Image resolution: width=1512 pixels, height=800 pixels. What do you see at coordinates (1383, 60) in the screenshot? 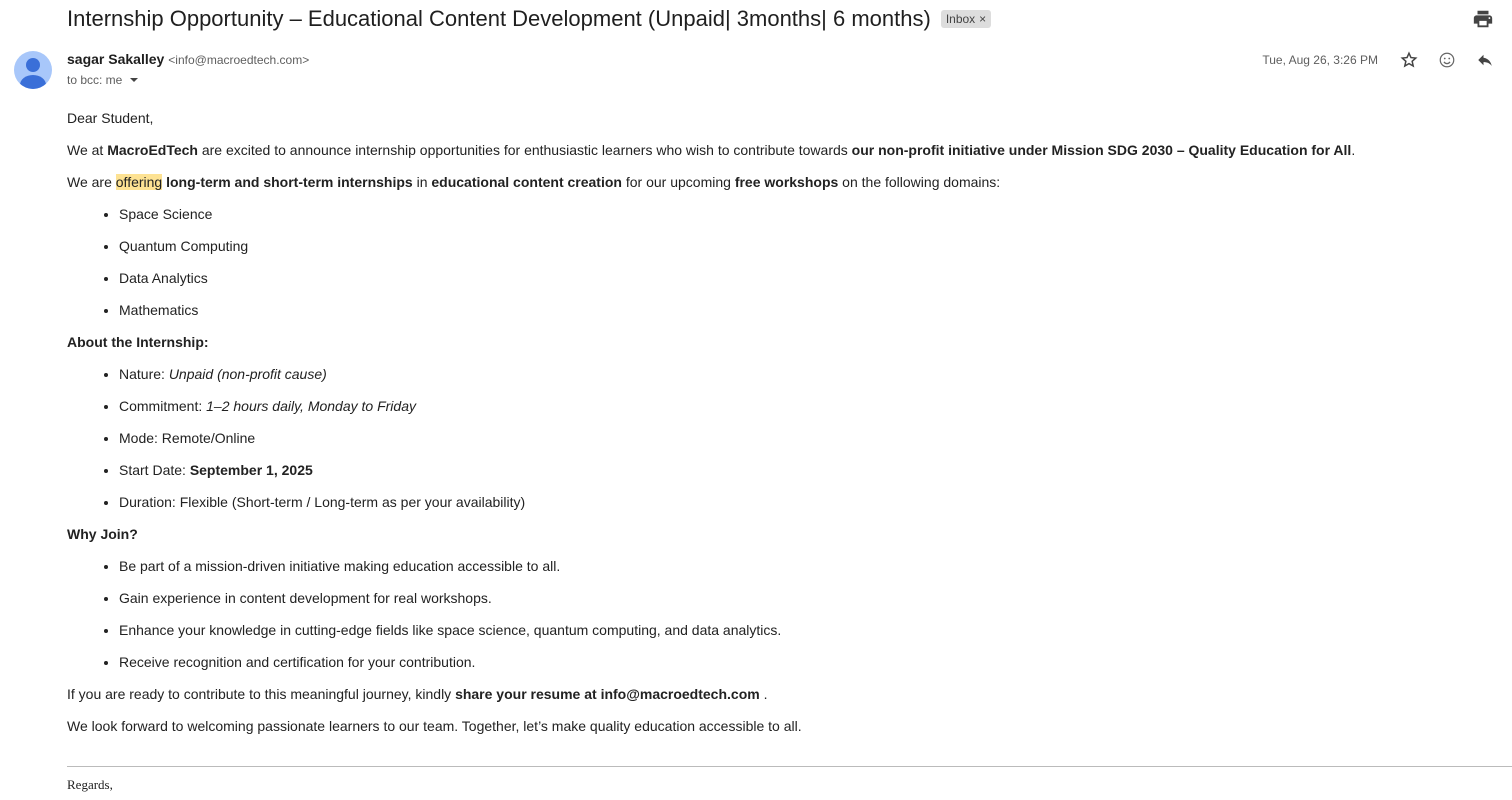
I see `message-meta: Tue, Aug 26, 3:26 PM` at bounding box center [1383, 60].